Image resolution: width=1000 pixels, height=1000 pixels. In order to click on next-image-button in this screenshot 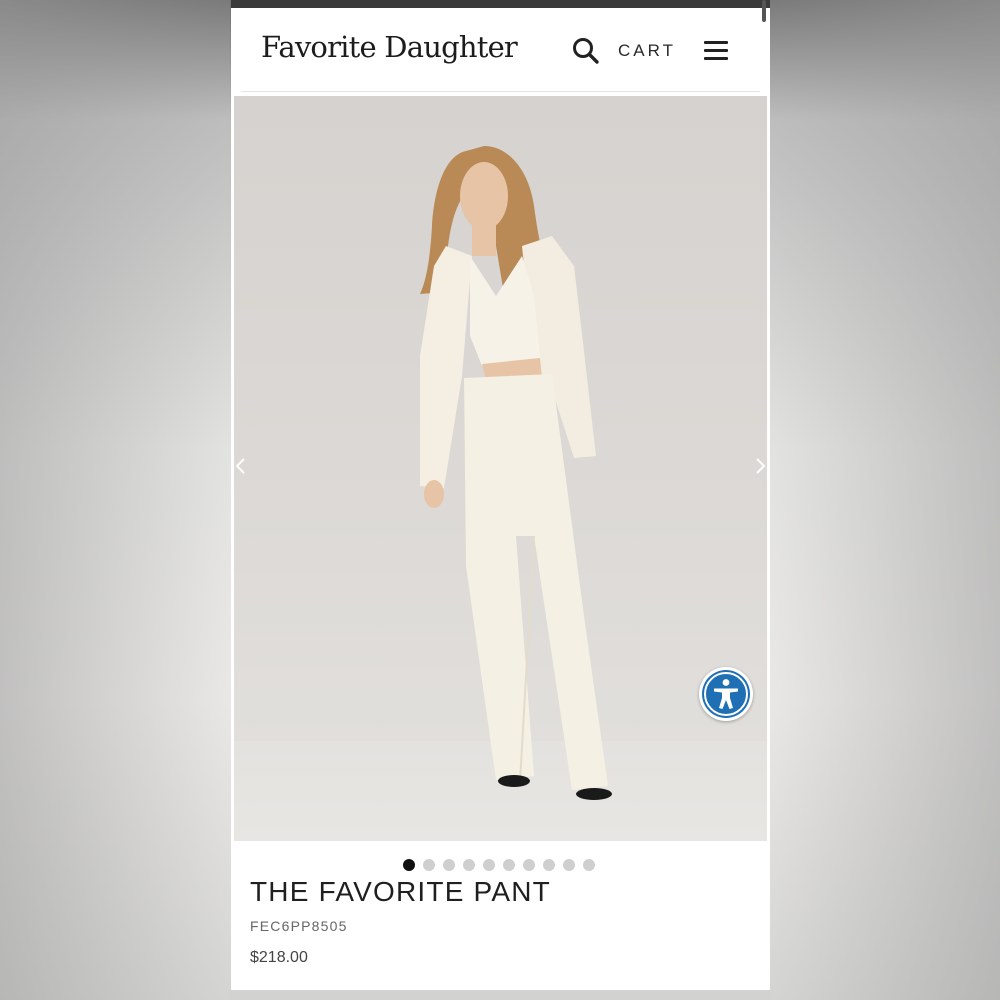, I will do `click(759, 466)`.